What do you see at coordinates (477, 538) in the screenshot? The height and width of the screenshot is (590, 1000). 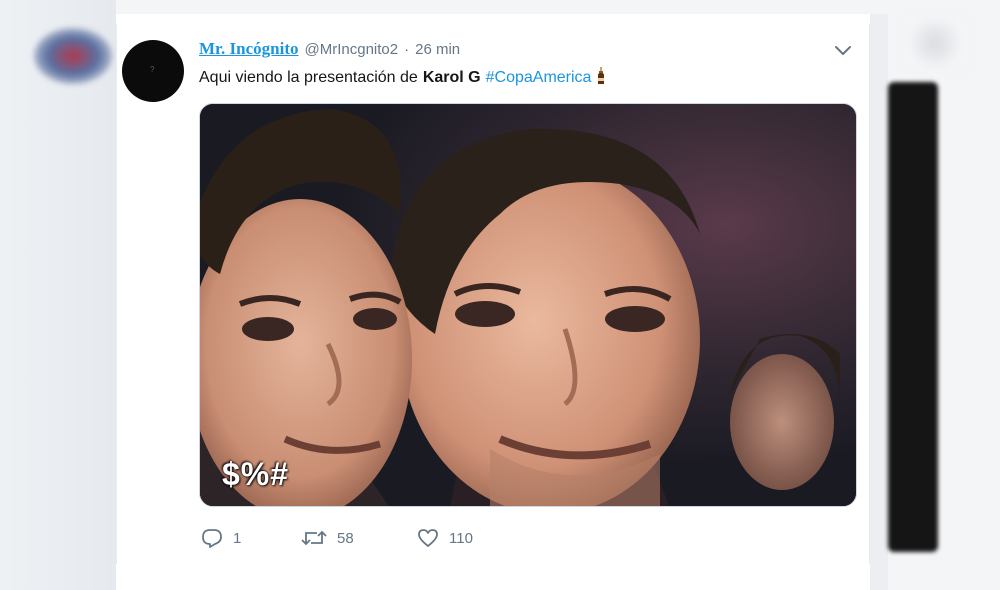 I see `like-button: 110` at bounding box center [477, 538].